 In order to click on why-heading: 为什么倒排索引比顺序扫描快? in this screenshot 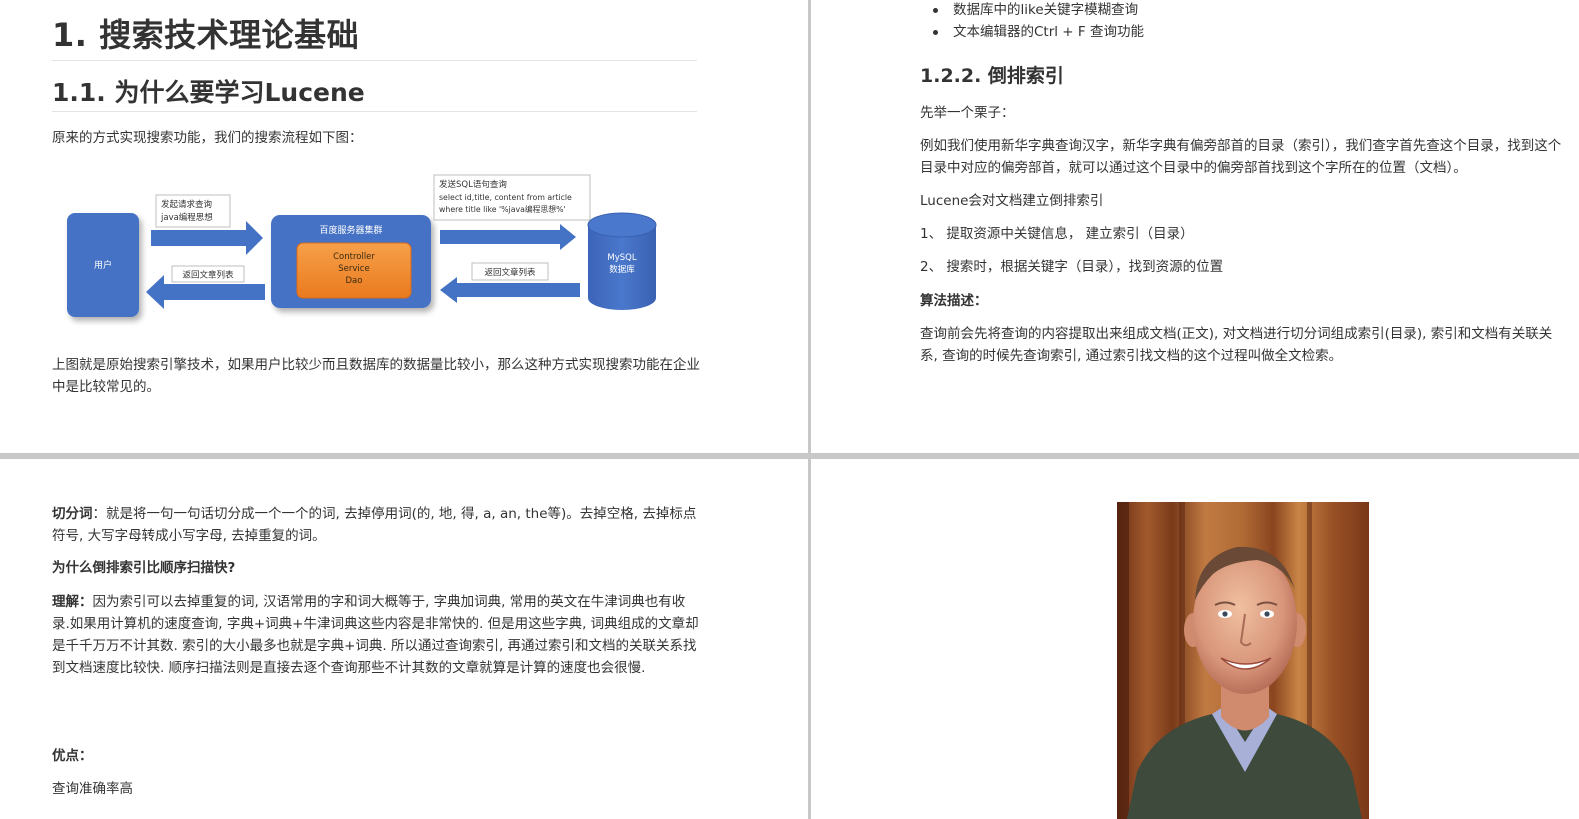, I will do `click(144, 568)`.